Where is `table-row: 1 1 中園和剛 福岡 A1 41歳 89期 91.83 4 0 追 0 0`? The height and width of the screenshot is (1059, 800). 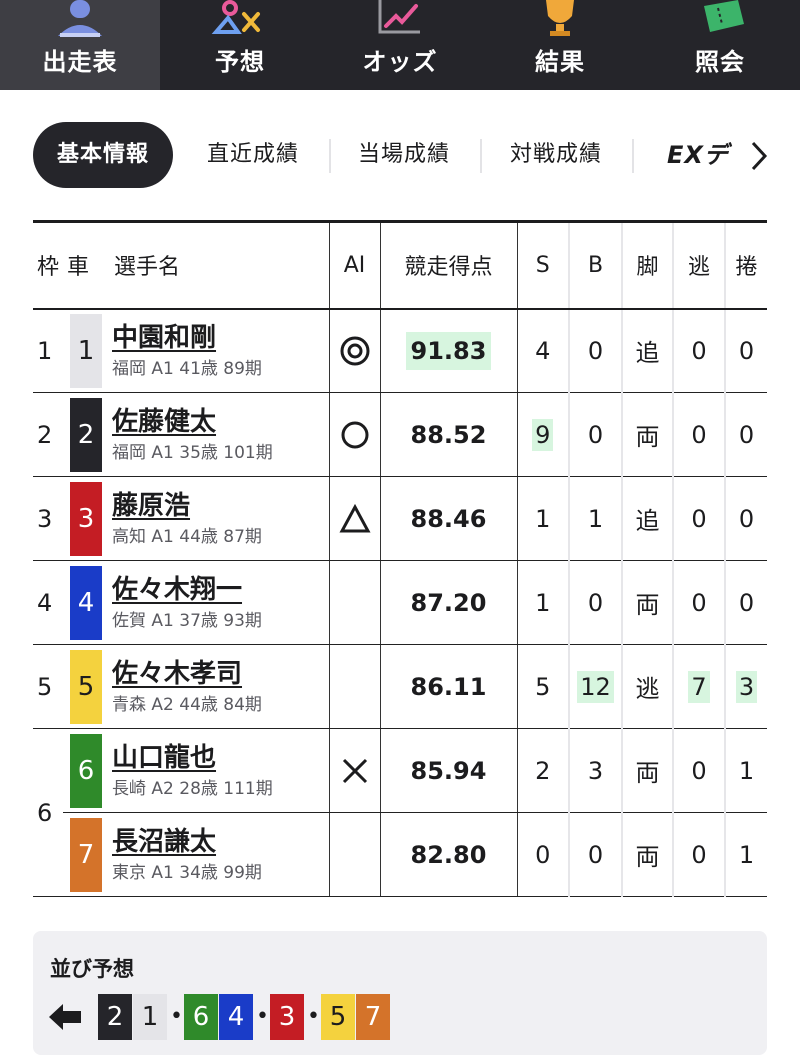 table-row: 1 1 中園和剛 福岡 A1 41歳 89期 91.83 4 0 追 0 0 is located at coordinates (400, 350).